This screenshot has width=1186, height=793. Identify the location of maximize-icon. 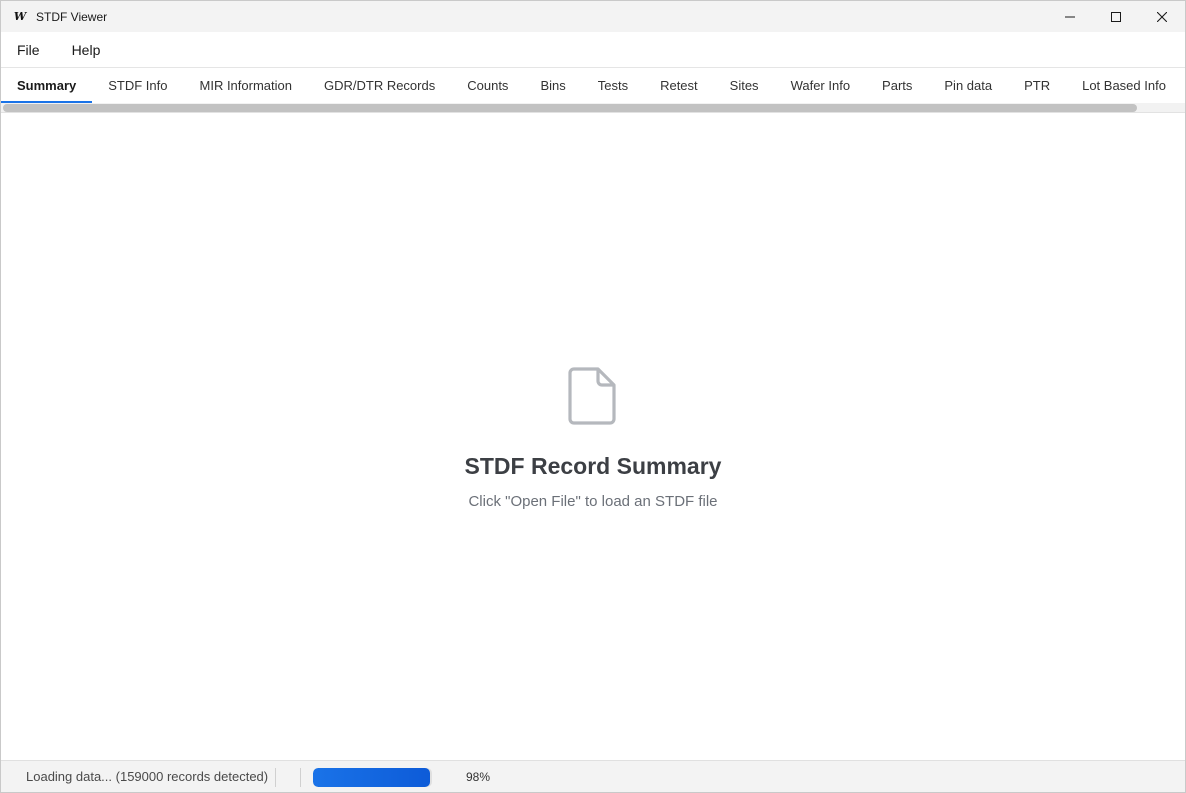
(1116, 16).